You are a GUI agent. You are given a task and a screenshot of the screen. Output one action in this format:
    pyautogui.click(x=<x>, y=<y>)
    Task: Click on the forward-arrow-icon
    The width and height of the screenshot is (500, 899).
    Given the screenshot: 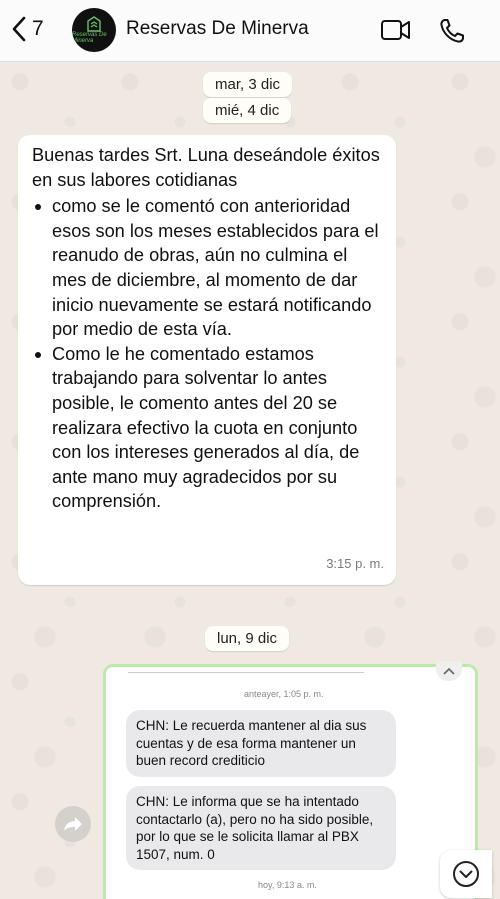 What is the action you would take?
    pyautogui.click(x=73, y=824)
    